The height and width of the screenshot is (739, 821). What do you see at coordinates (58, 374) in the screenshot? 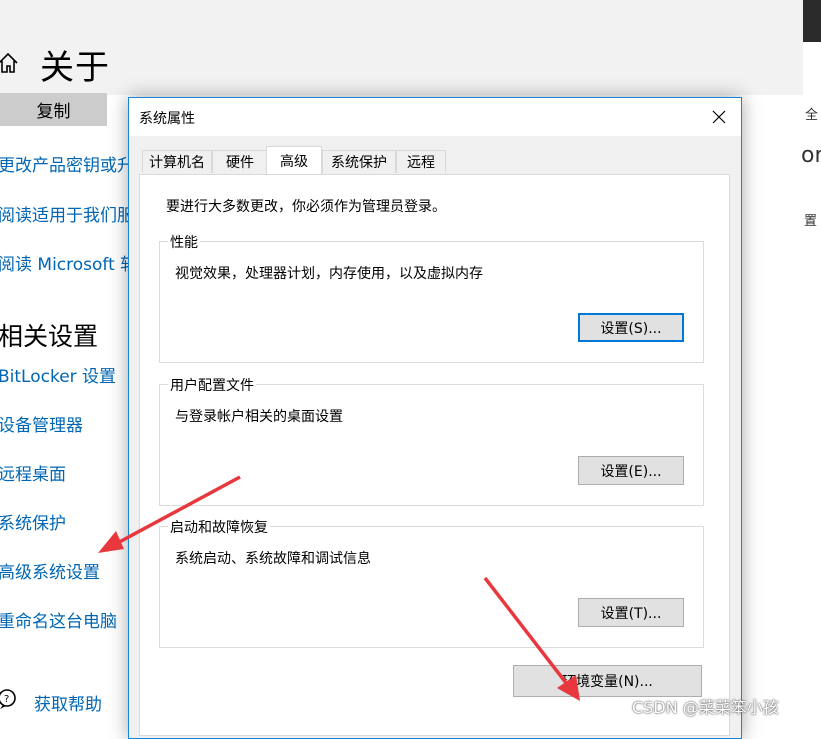
I see `bitlocker-settings-link: BitLocker 设置` at bounding box center [58, 374].